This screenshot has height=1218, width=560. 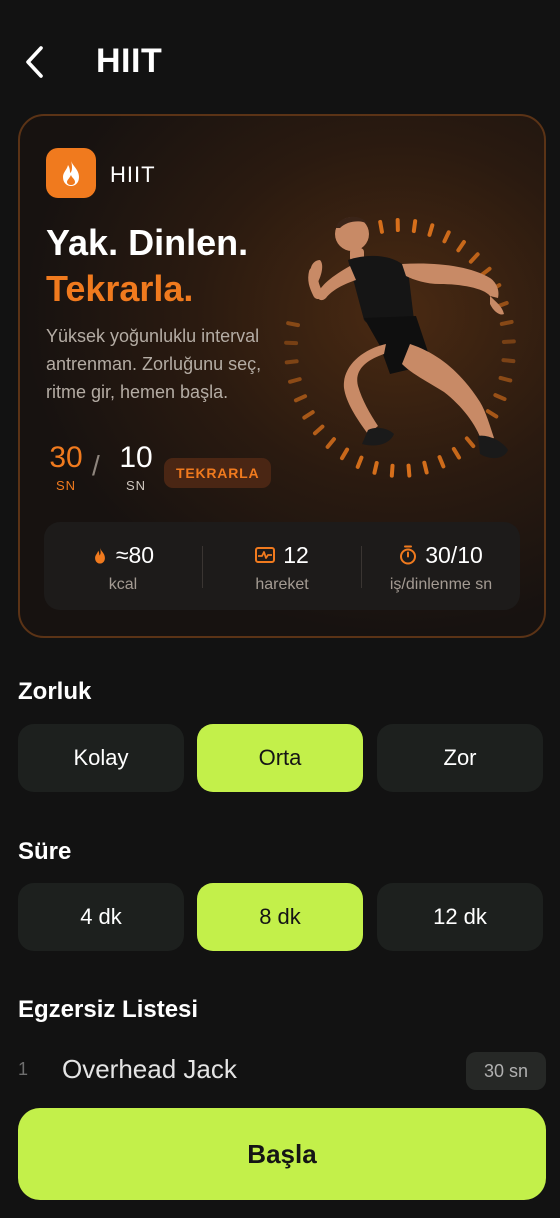 I want to click on stat-calories: ≈80 kcal, so click(x=123, y=566).